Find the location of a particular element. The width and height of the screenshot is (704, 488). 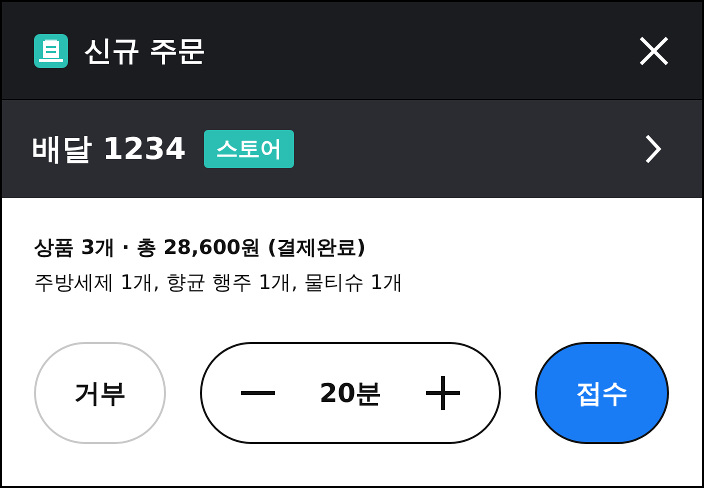

order-label: 배달 1234 is located at coordinates (109, 149).